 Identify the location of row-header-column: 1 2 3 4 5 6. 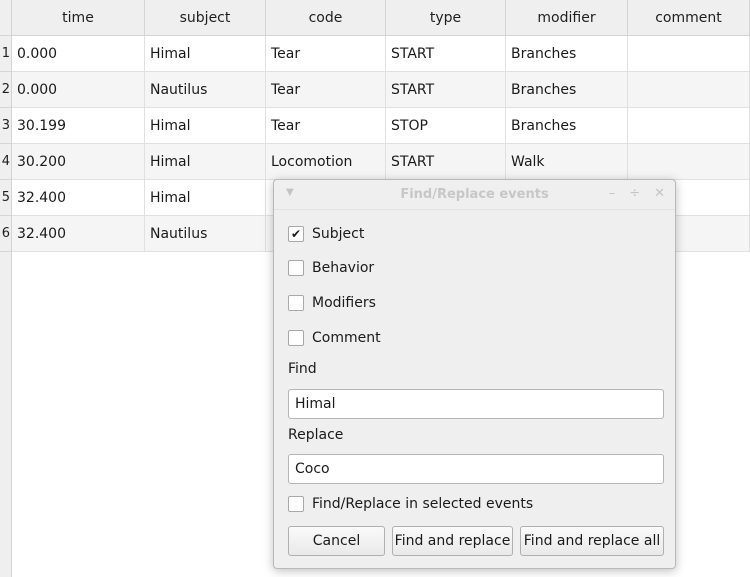
(6, 144).